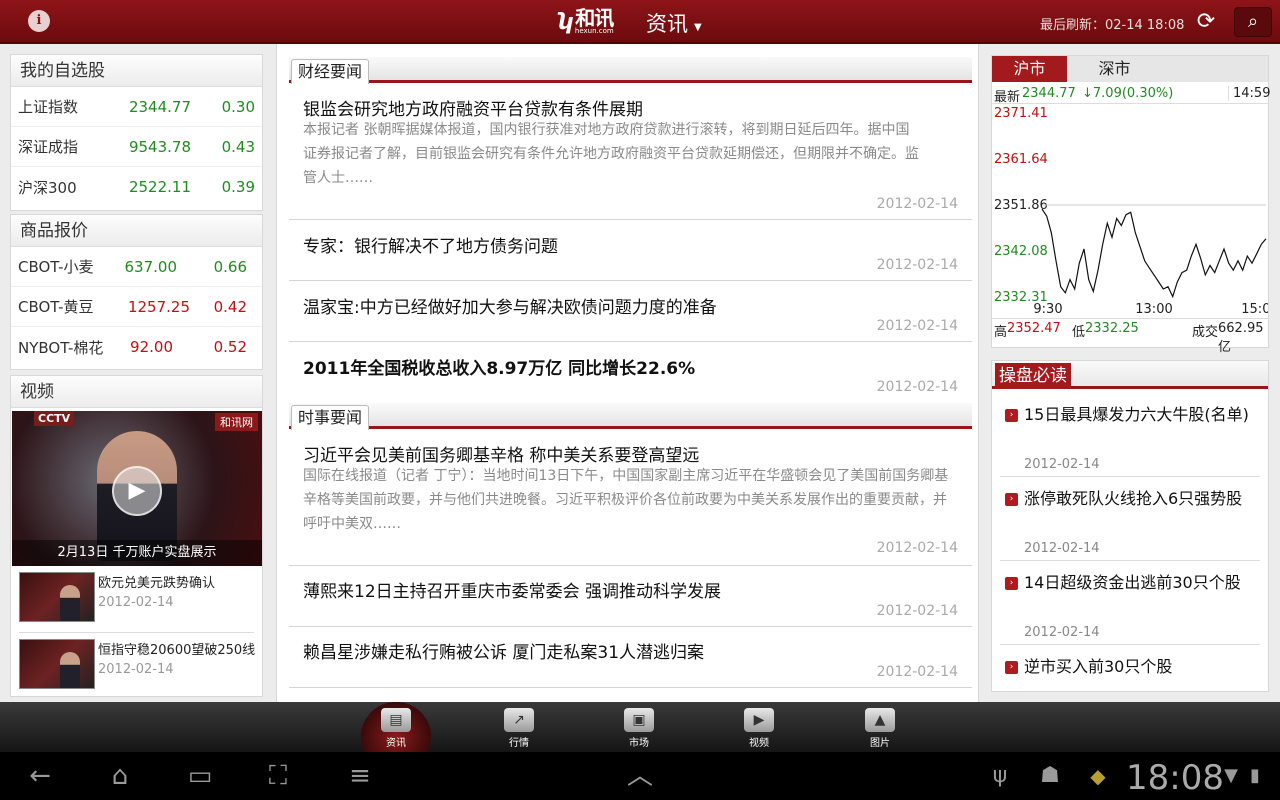 The height and width of the screenshot is (800, 1280). I want to click on news-icon: ▤, so click(396, 720).